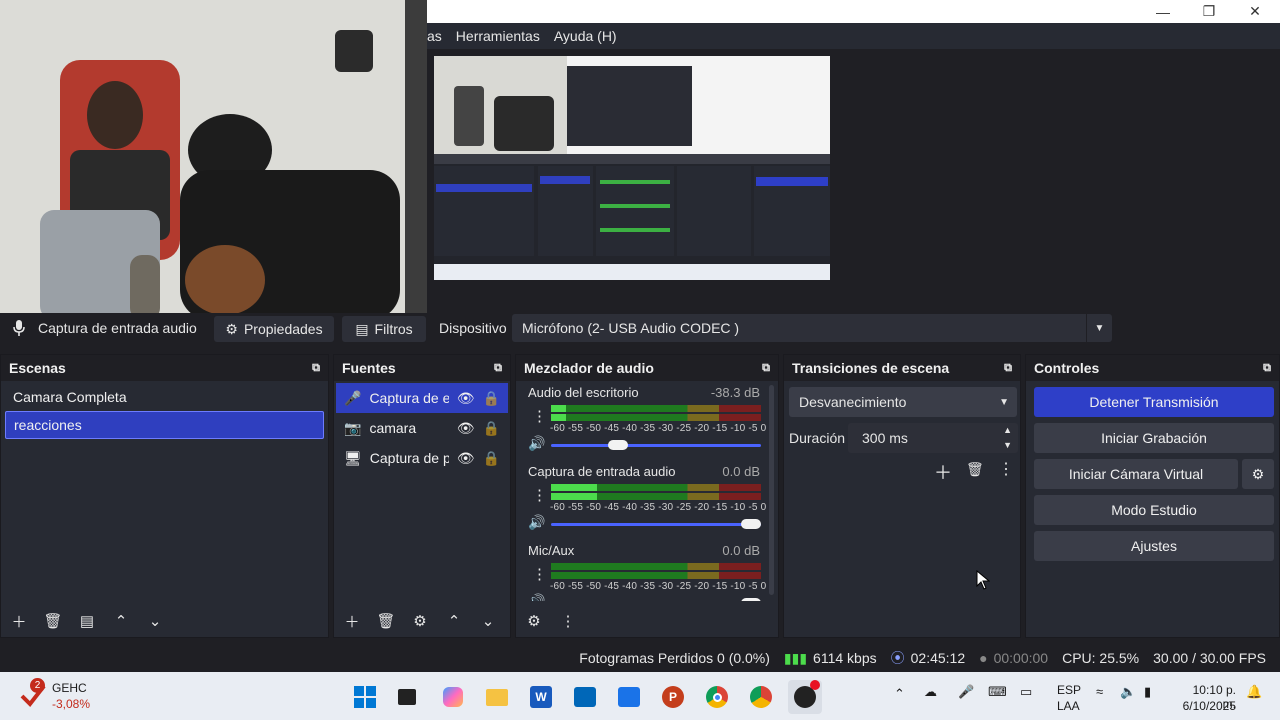 The image size is (1280, 720). Describe the element at coordinates (384, 329) in the screenshot. I see `filters-button: ▤ Filtros` at that location.